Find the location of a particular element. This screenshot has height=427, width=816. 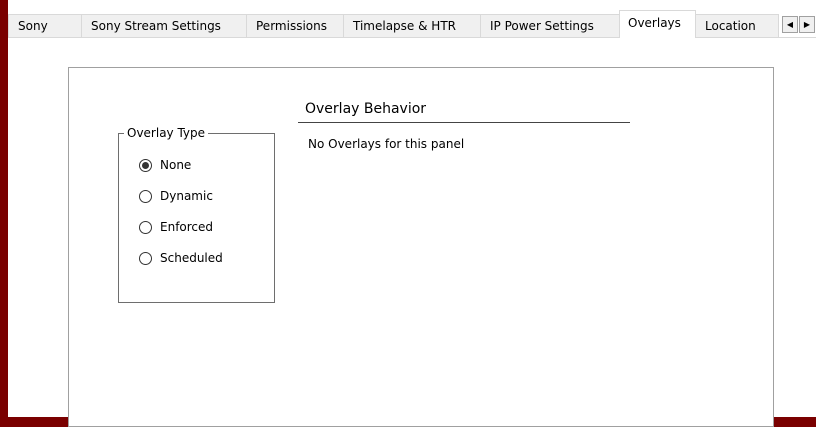

tab-label: Overlays is located at coordinates (654, 23).